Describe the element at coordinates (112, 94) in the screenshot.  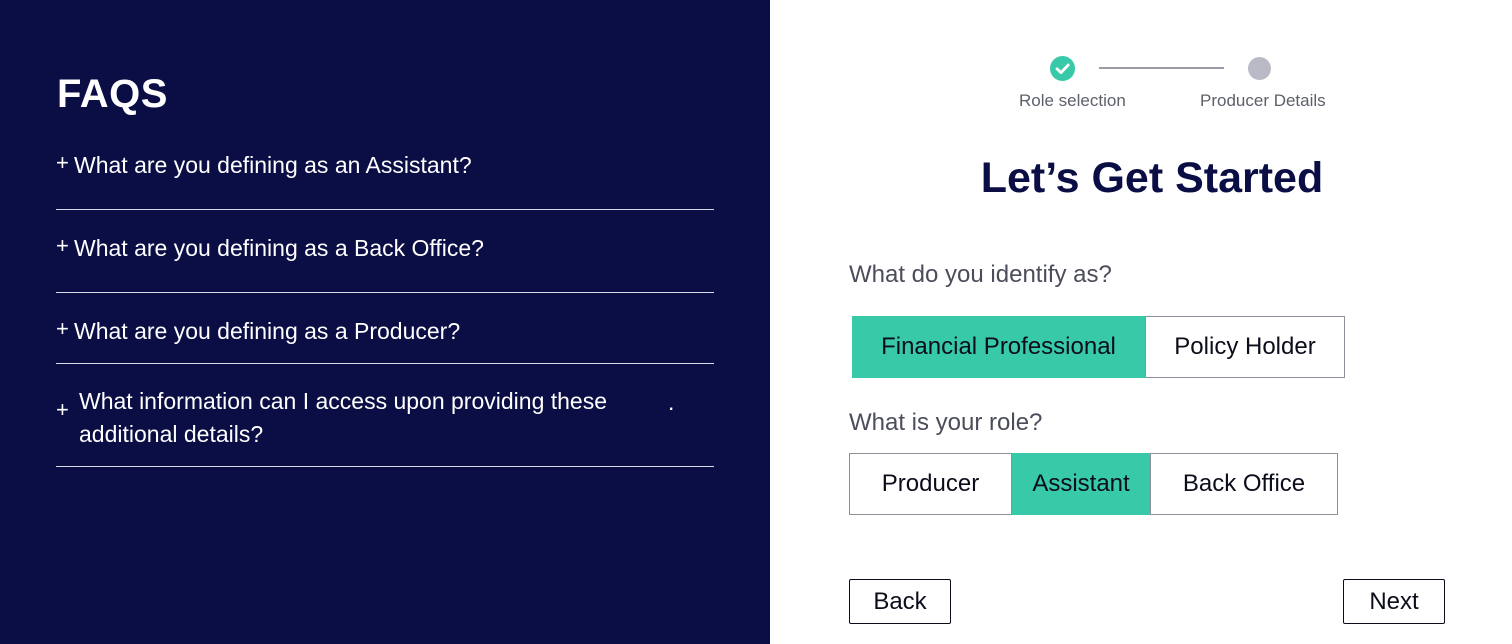
I see `faq-title: FAQS` at that location.